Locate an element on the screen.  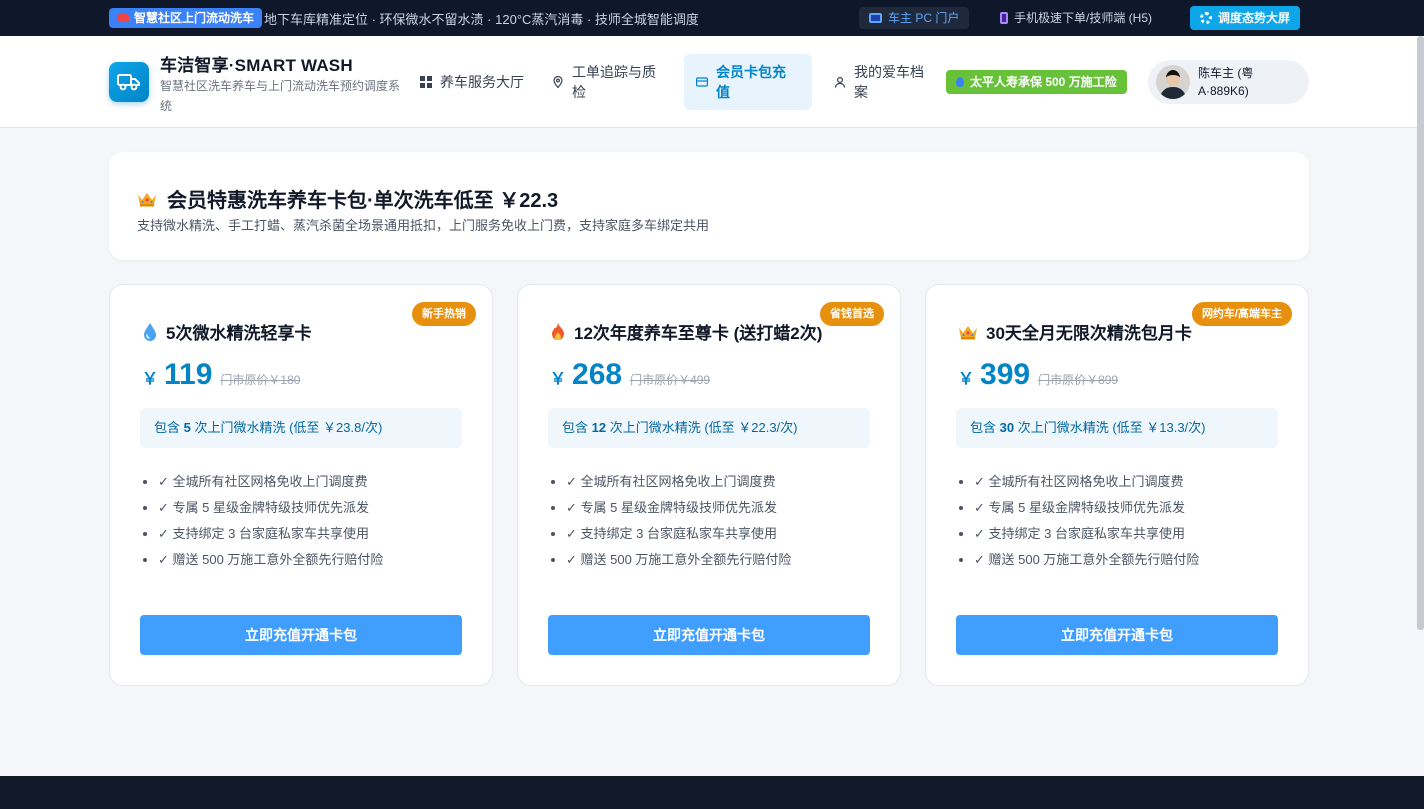
truck-logo-icon is located at coordinates (129, 82).